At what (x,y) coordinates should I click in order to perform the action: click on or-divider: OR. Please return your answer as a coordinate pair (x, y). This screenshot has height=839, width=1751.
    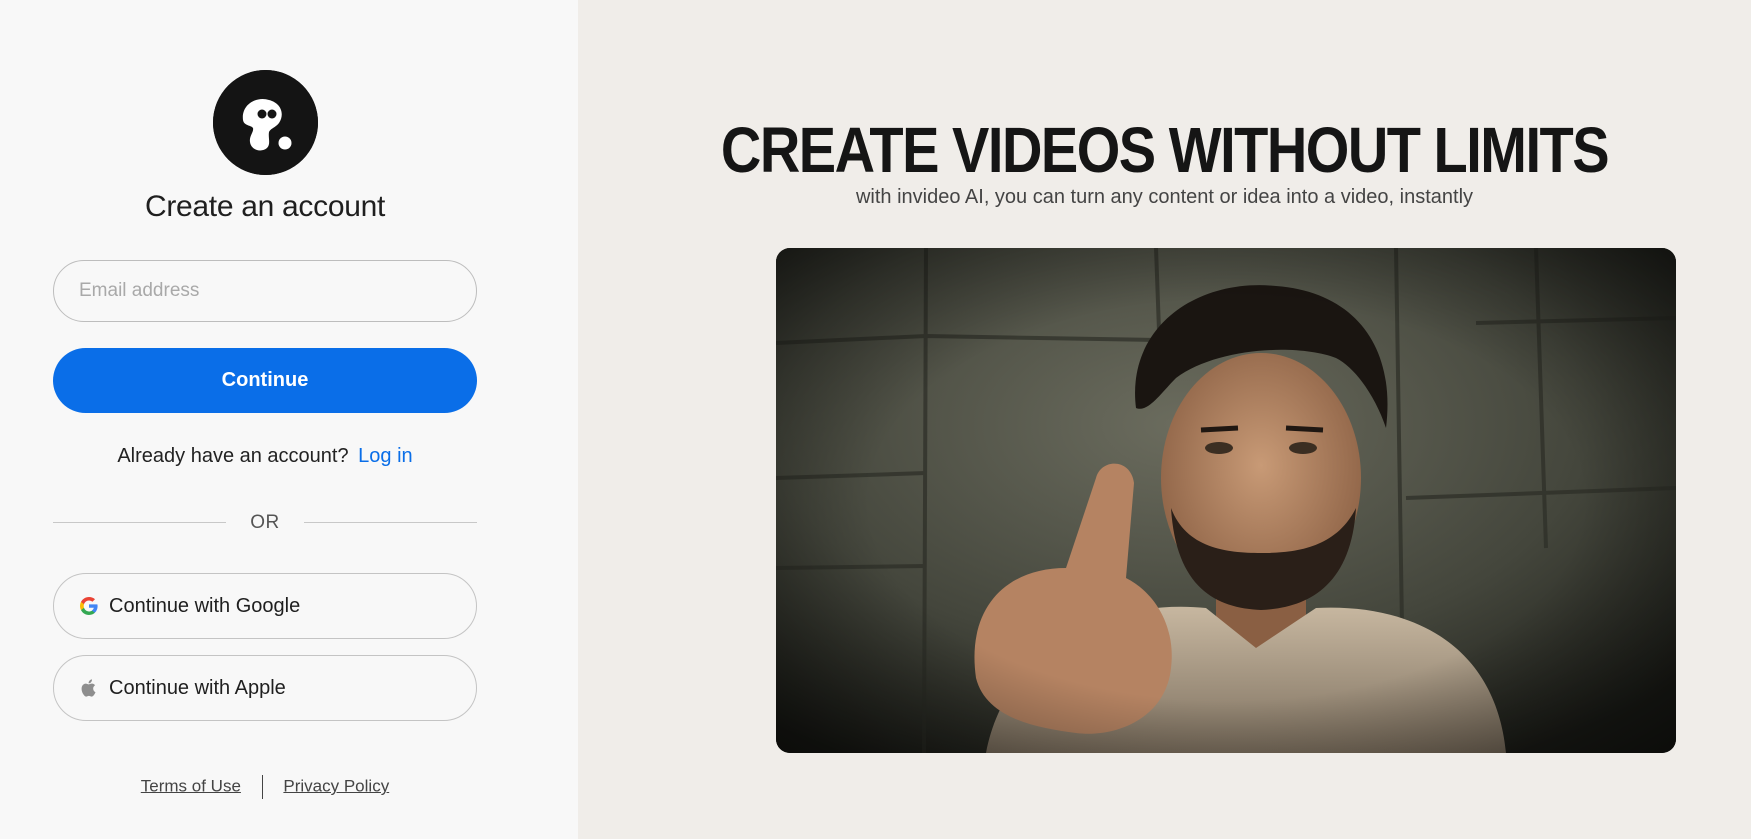
    Looking at the image, I should click on (265, 522).